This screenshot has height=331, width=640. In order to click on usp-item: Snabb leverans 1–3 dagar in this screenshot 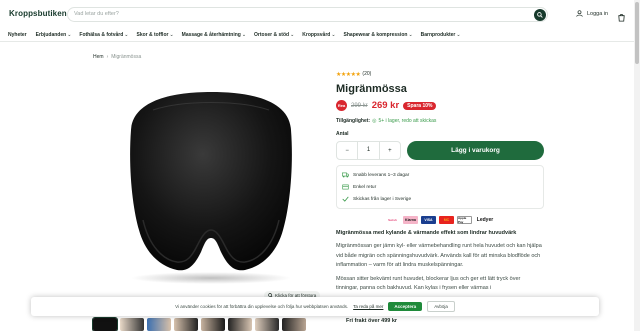, I will do `click(440, 175)`.